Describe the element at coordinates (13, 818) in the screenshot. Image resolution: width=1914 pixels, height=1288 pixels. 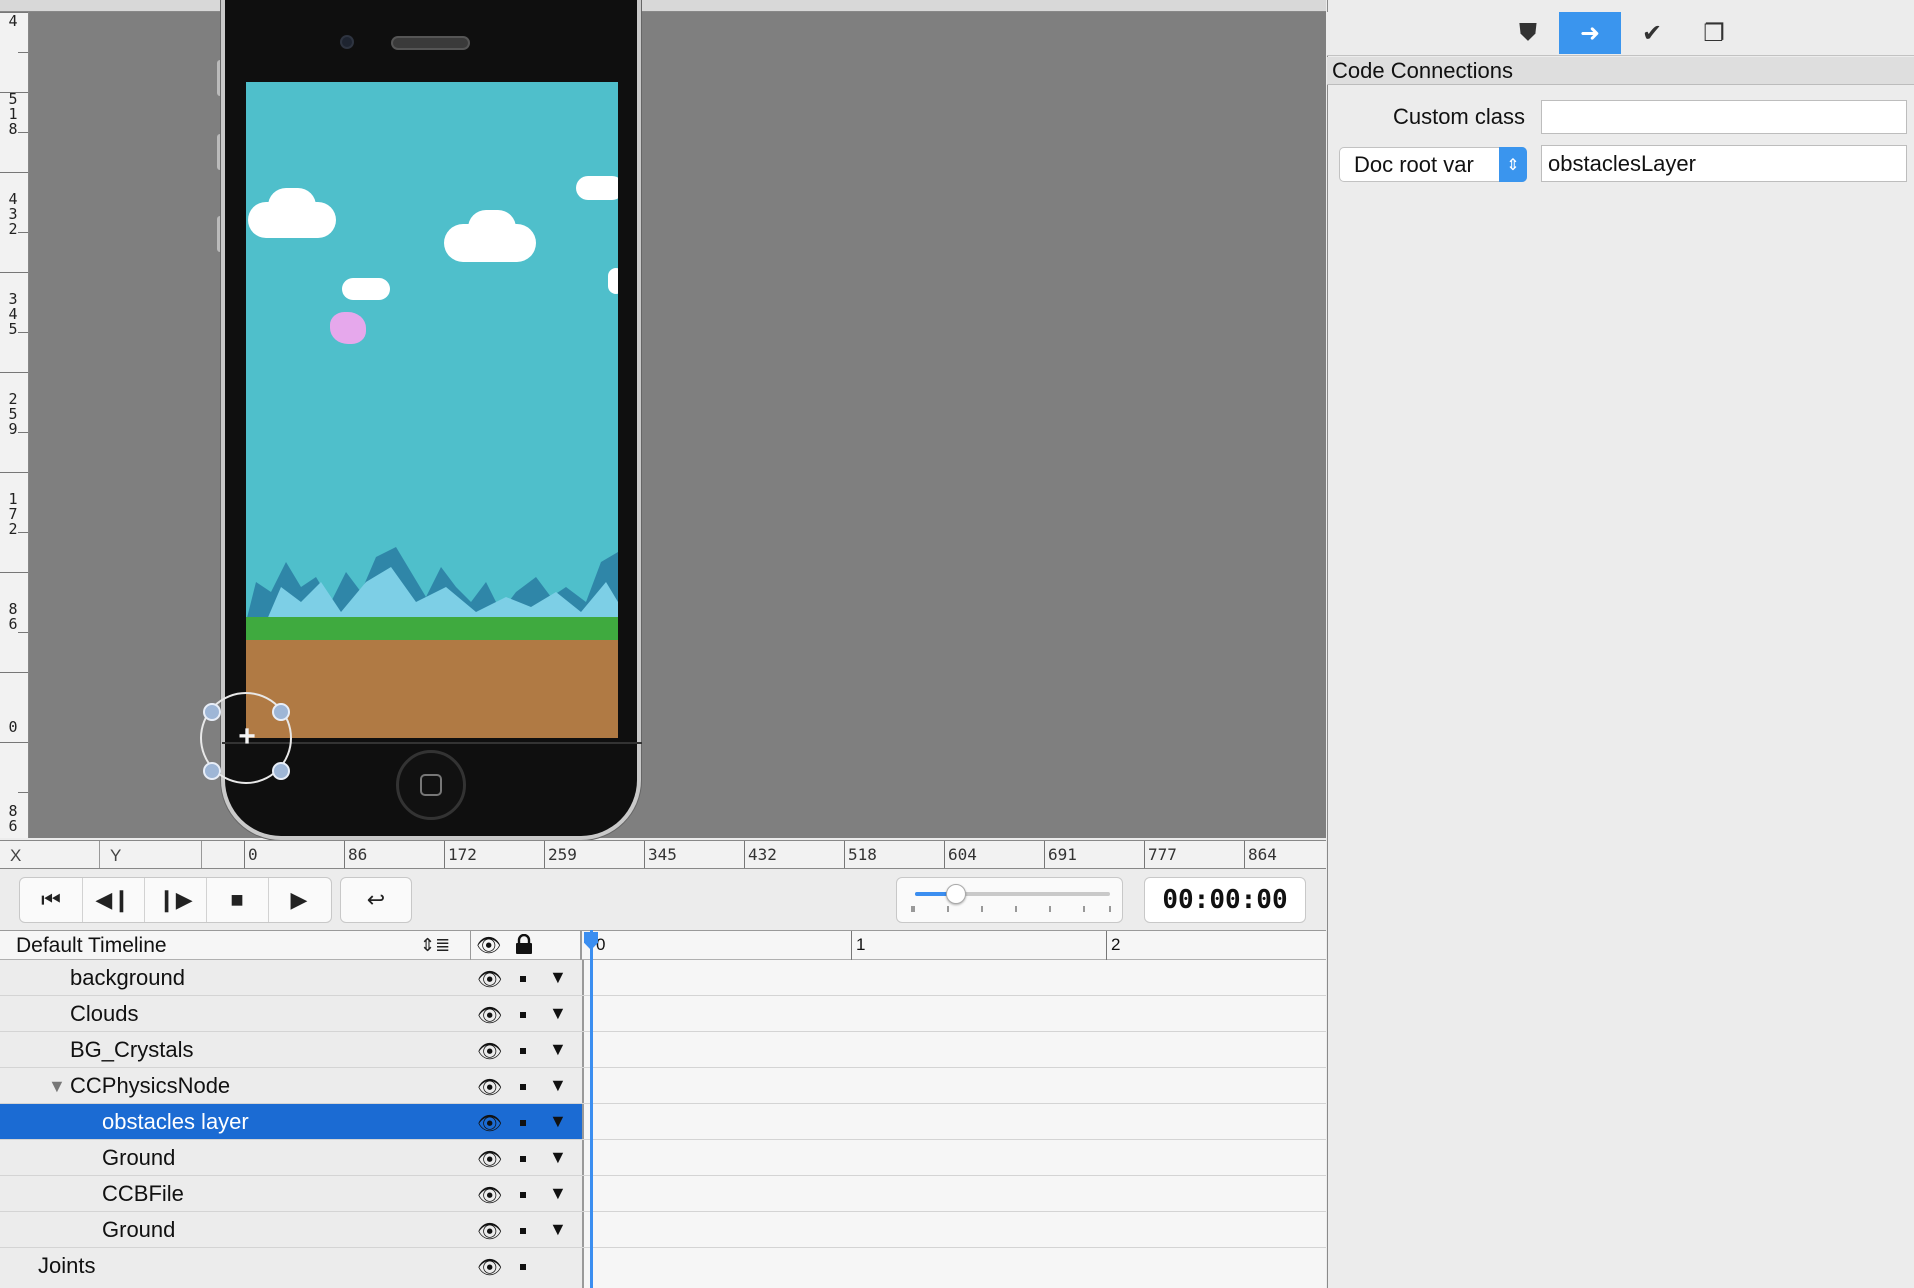
I see `vruler-label: 86` at that location.